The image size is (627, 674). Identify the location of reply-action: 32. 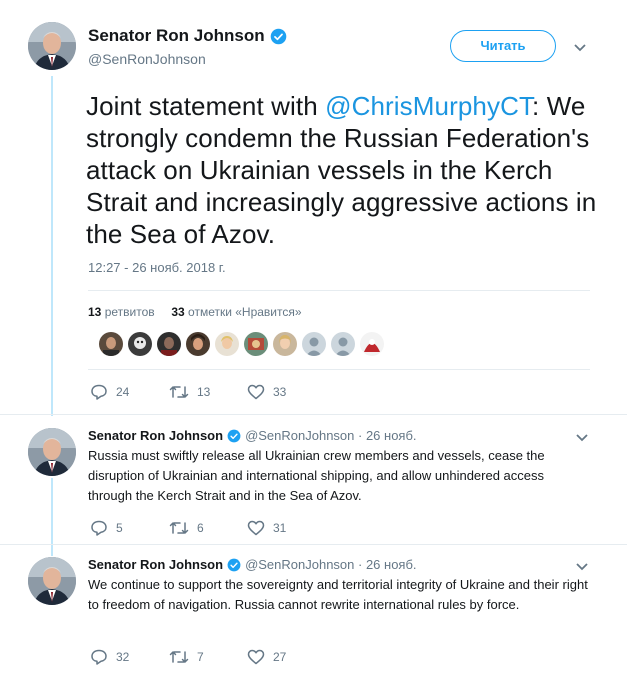
(129, 657).